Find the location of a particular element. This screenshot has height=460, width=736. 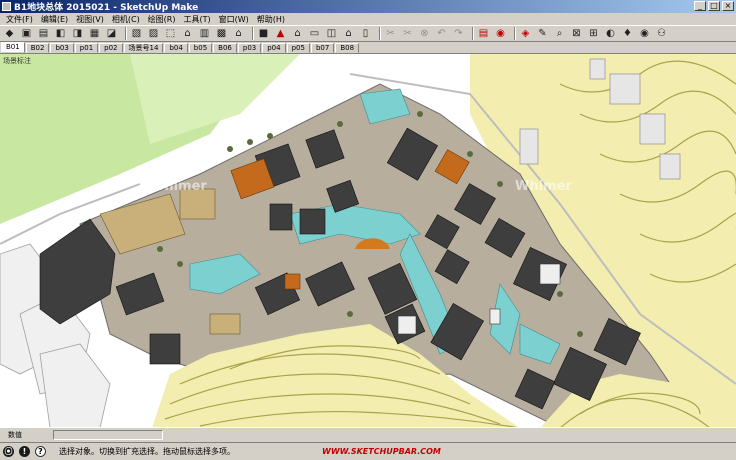

monochrome-icon: ⌂ is located at coordinates (238, 33).